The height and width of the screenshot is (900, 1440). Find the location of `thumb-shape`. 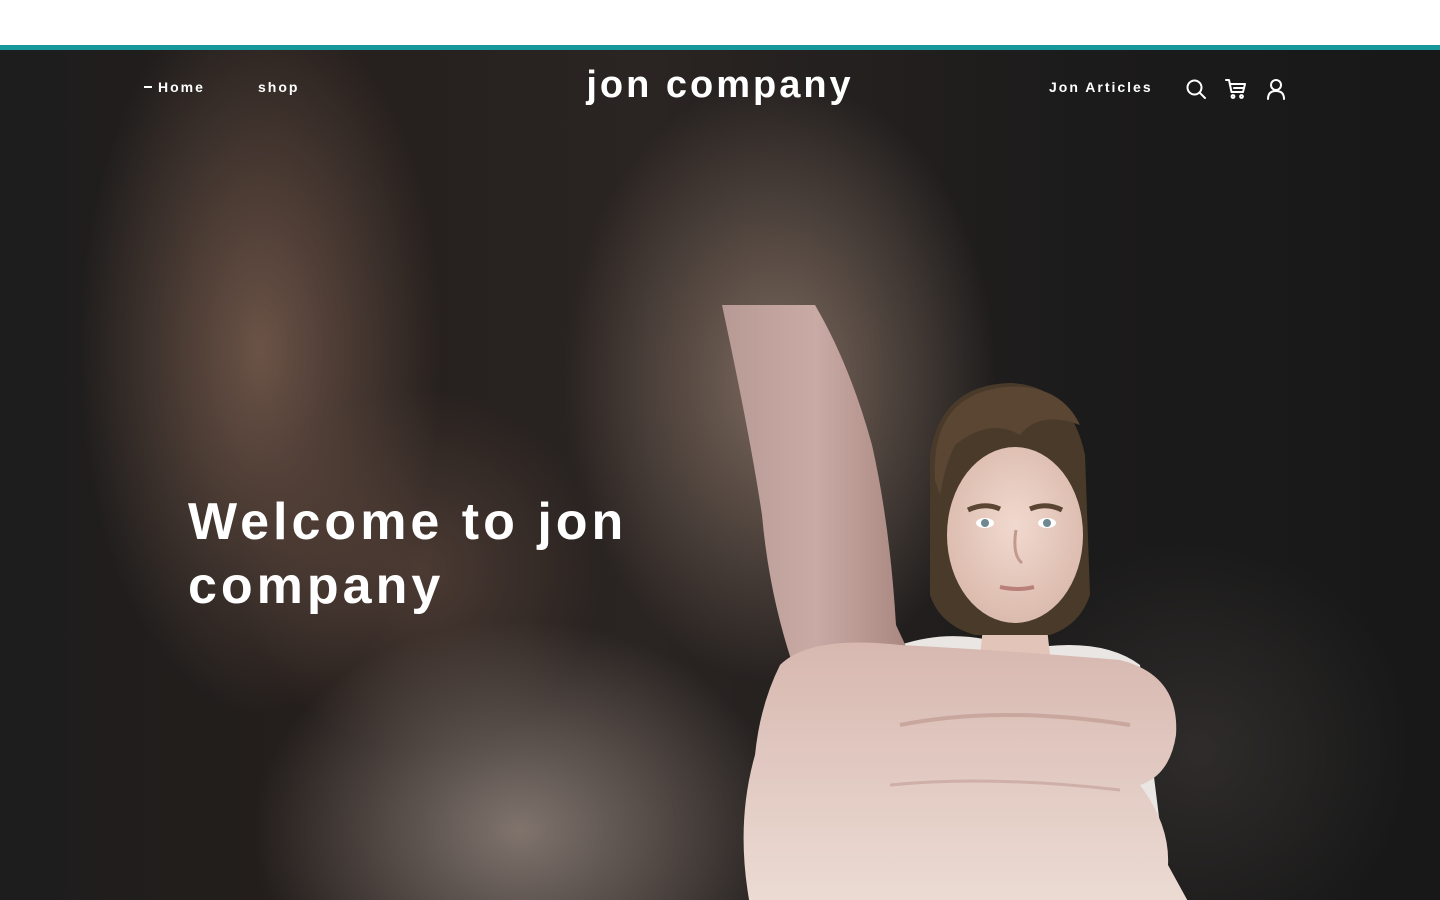

thumb-shape is located at coordinates (816, 495).